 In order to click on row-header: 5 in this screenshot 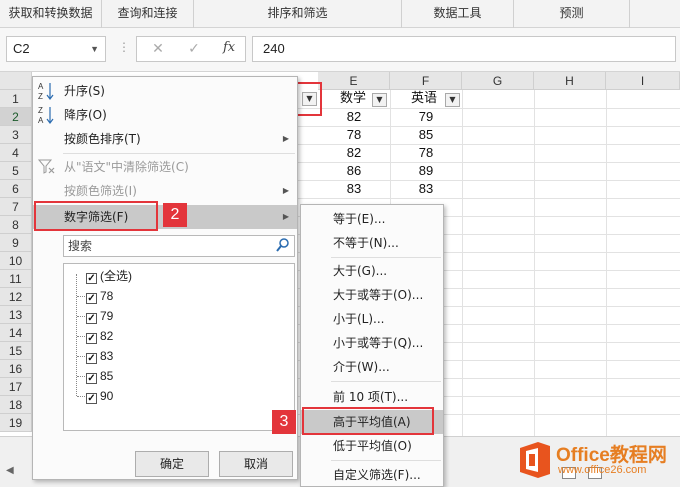, I will do `click(16, 171)`.